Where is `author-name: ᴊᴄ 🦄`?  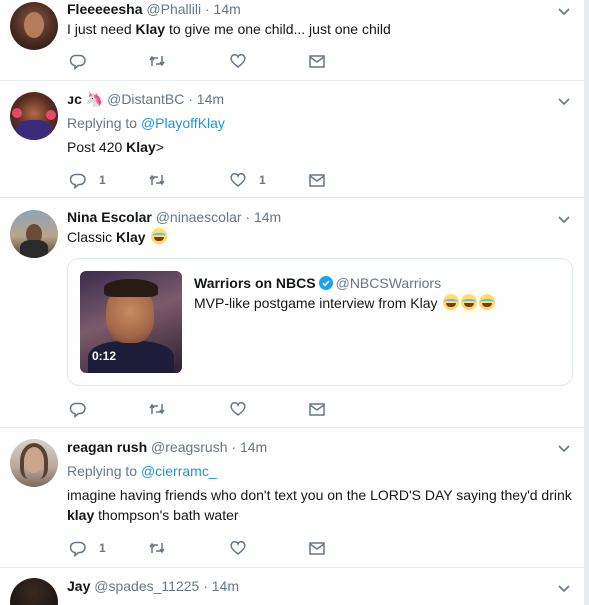
author-name: ᴊᴄ 🦄 is located at coordinates (85, 99).